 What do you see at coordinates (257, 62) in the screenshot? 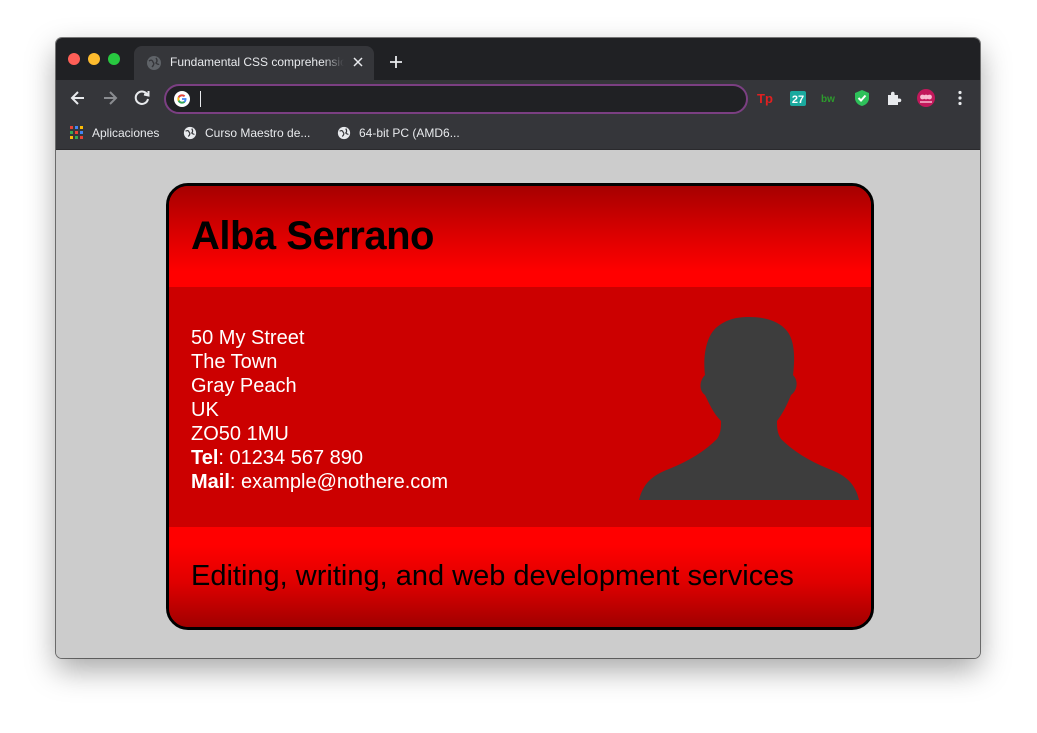
I see `tab-title: Fundamental CSS comprehension` at bounding box center [257, 62].